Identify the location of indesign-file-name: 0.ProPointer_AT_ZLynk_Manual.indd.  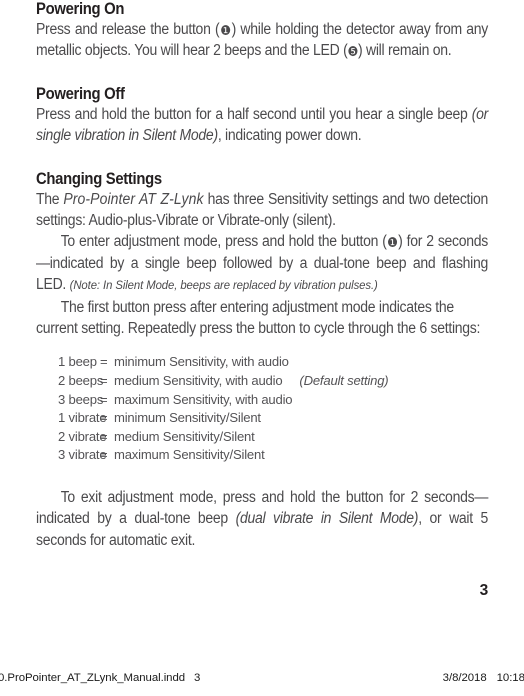
(93, 678).